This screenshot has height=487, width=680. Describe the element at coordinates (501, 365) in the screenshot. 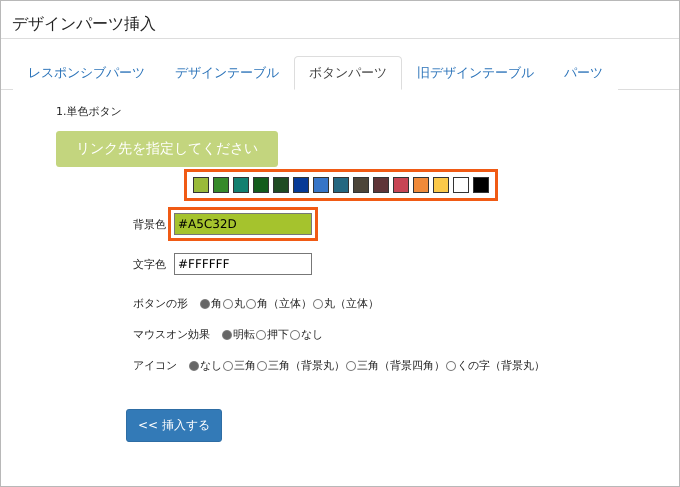

I see `radio-label: くの字（背景丸）` at that location.